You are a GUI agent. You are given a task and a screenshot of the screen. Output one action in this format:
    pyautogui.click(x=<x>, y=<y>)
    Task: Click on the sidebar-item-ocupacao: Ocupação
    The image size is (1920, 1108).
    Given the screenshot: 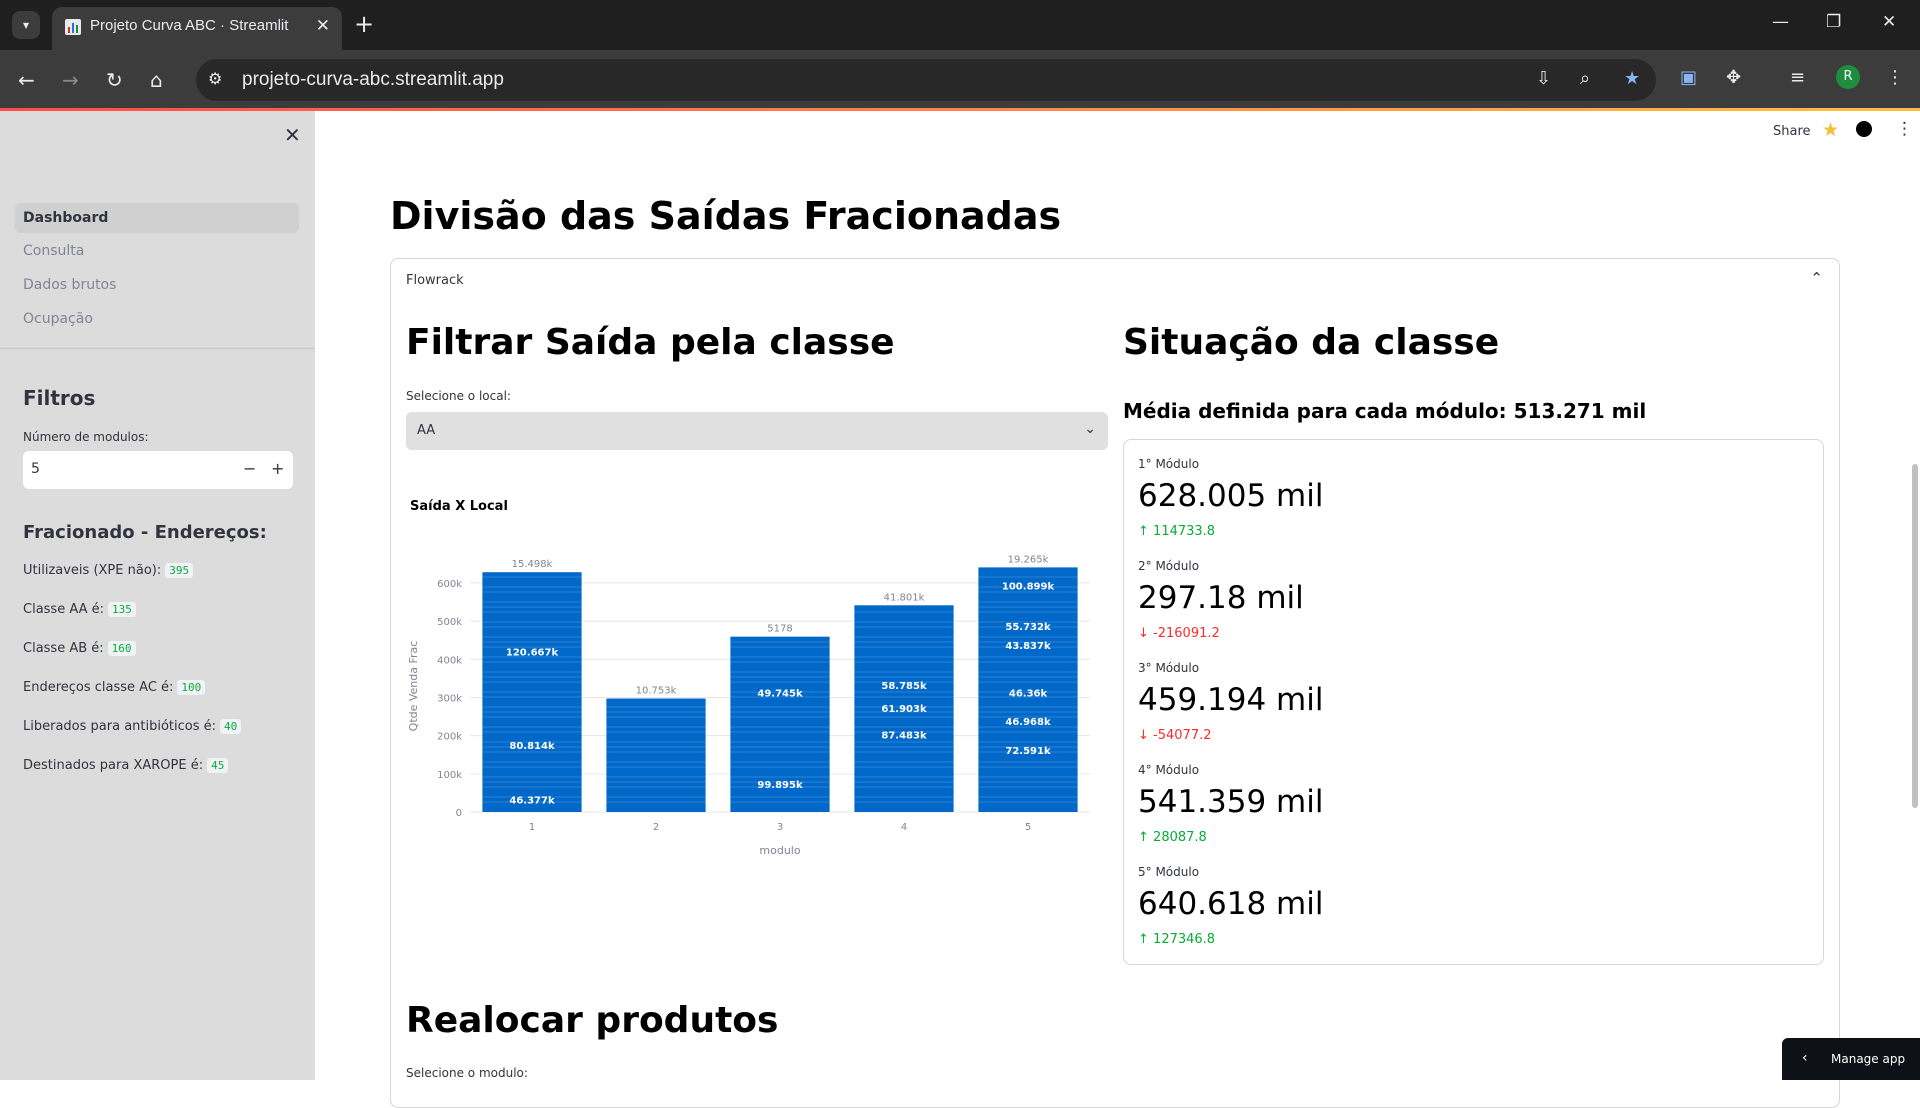 What is the action you would take?
    pyautogui.click(x=157, y=319)
    